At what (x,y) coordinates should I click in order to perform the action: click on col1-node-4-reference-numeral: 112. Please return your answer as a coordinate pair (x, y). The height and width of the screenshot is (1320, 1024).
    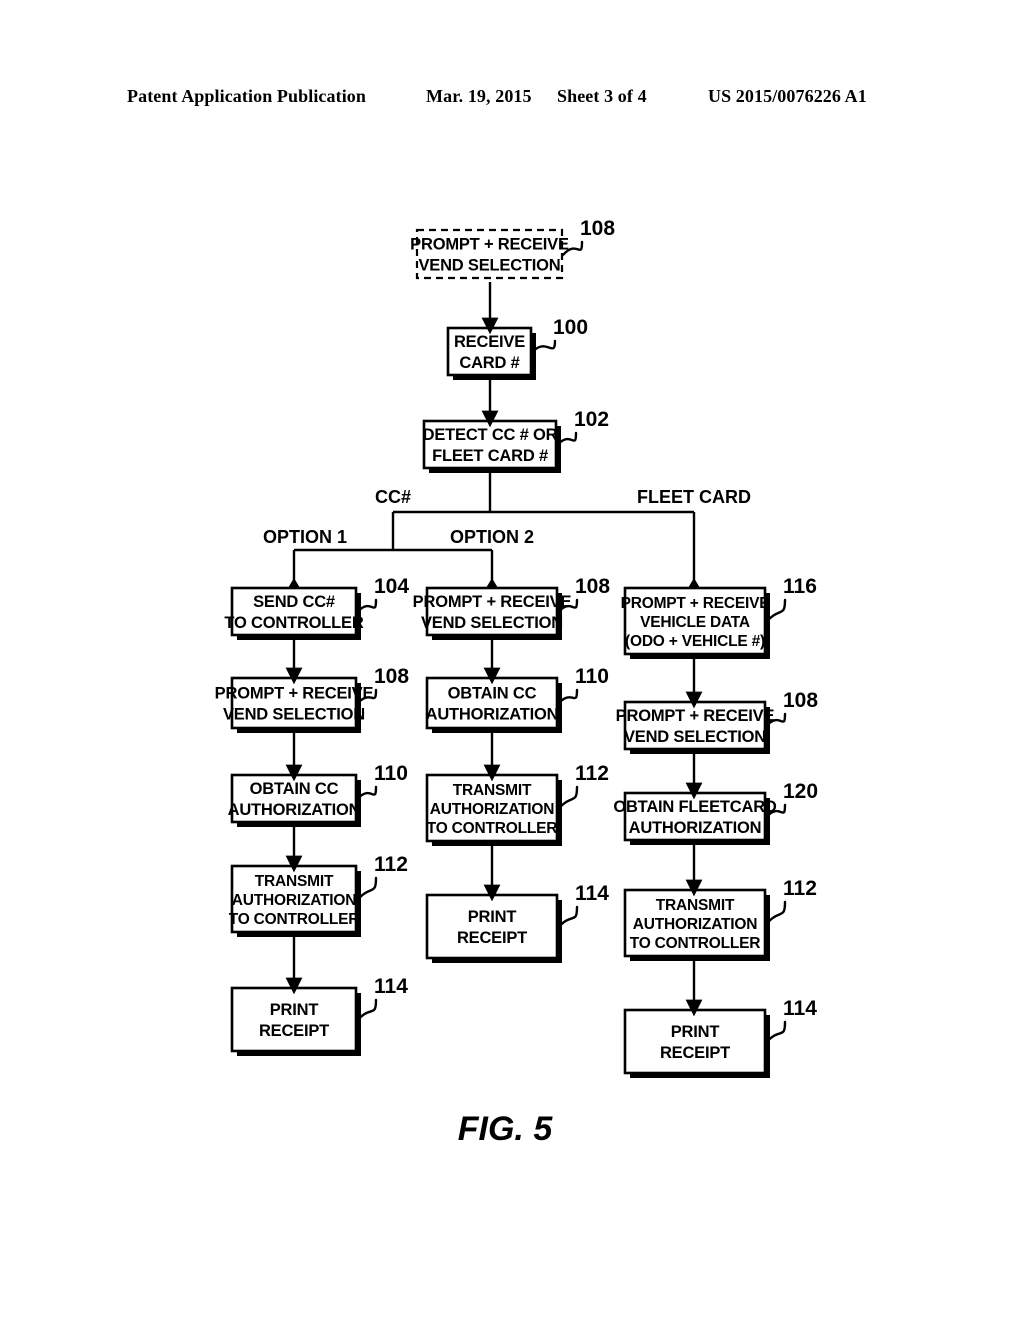
    Looking at the image, I should click on (391, 864).